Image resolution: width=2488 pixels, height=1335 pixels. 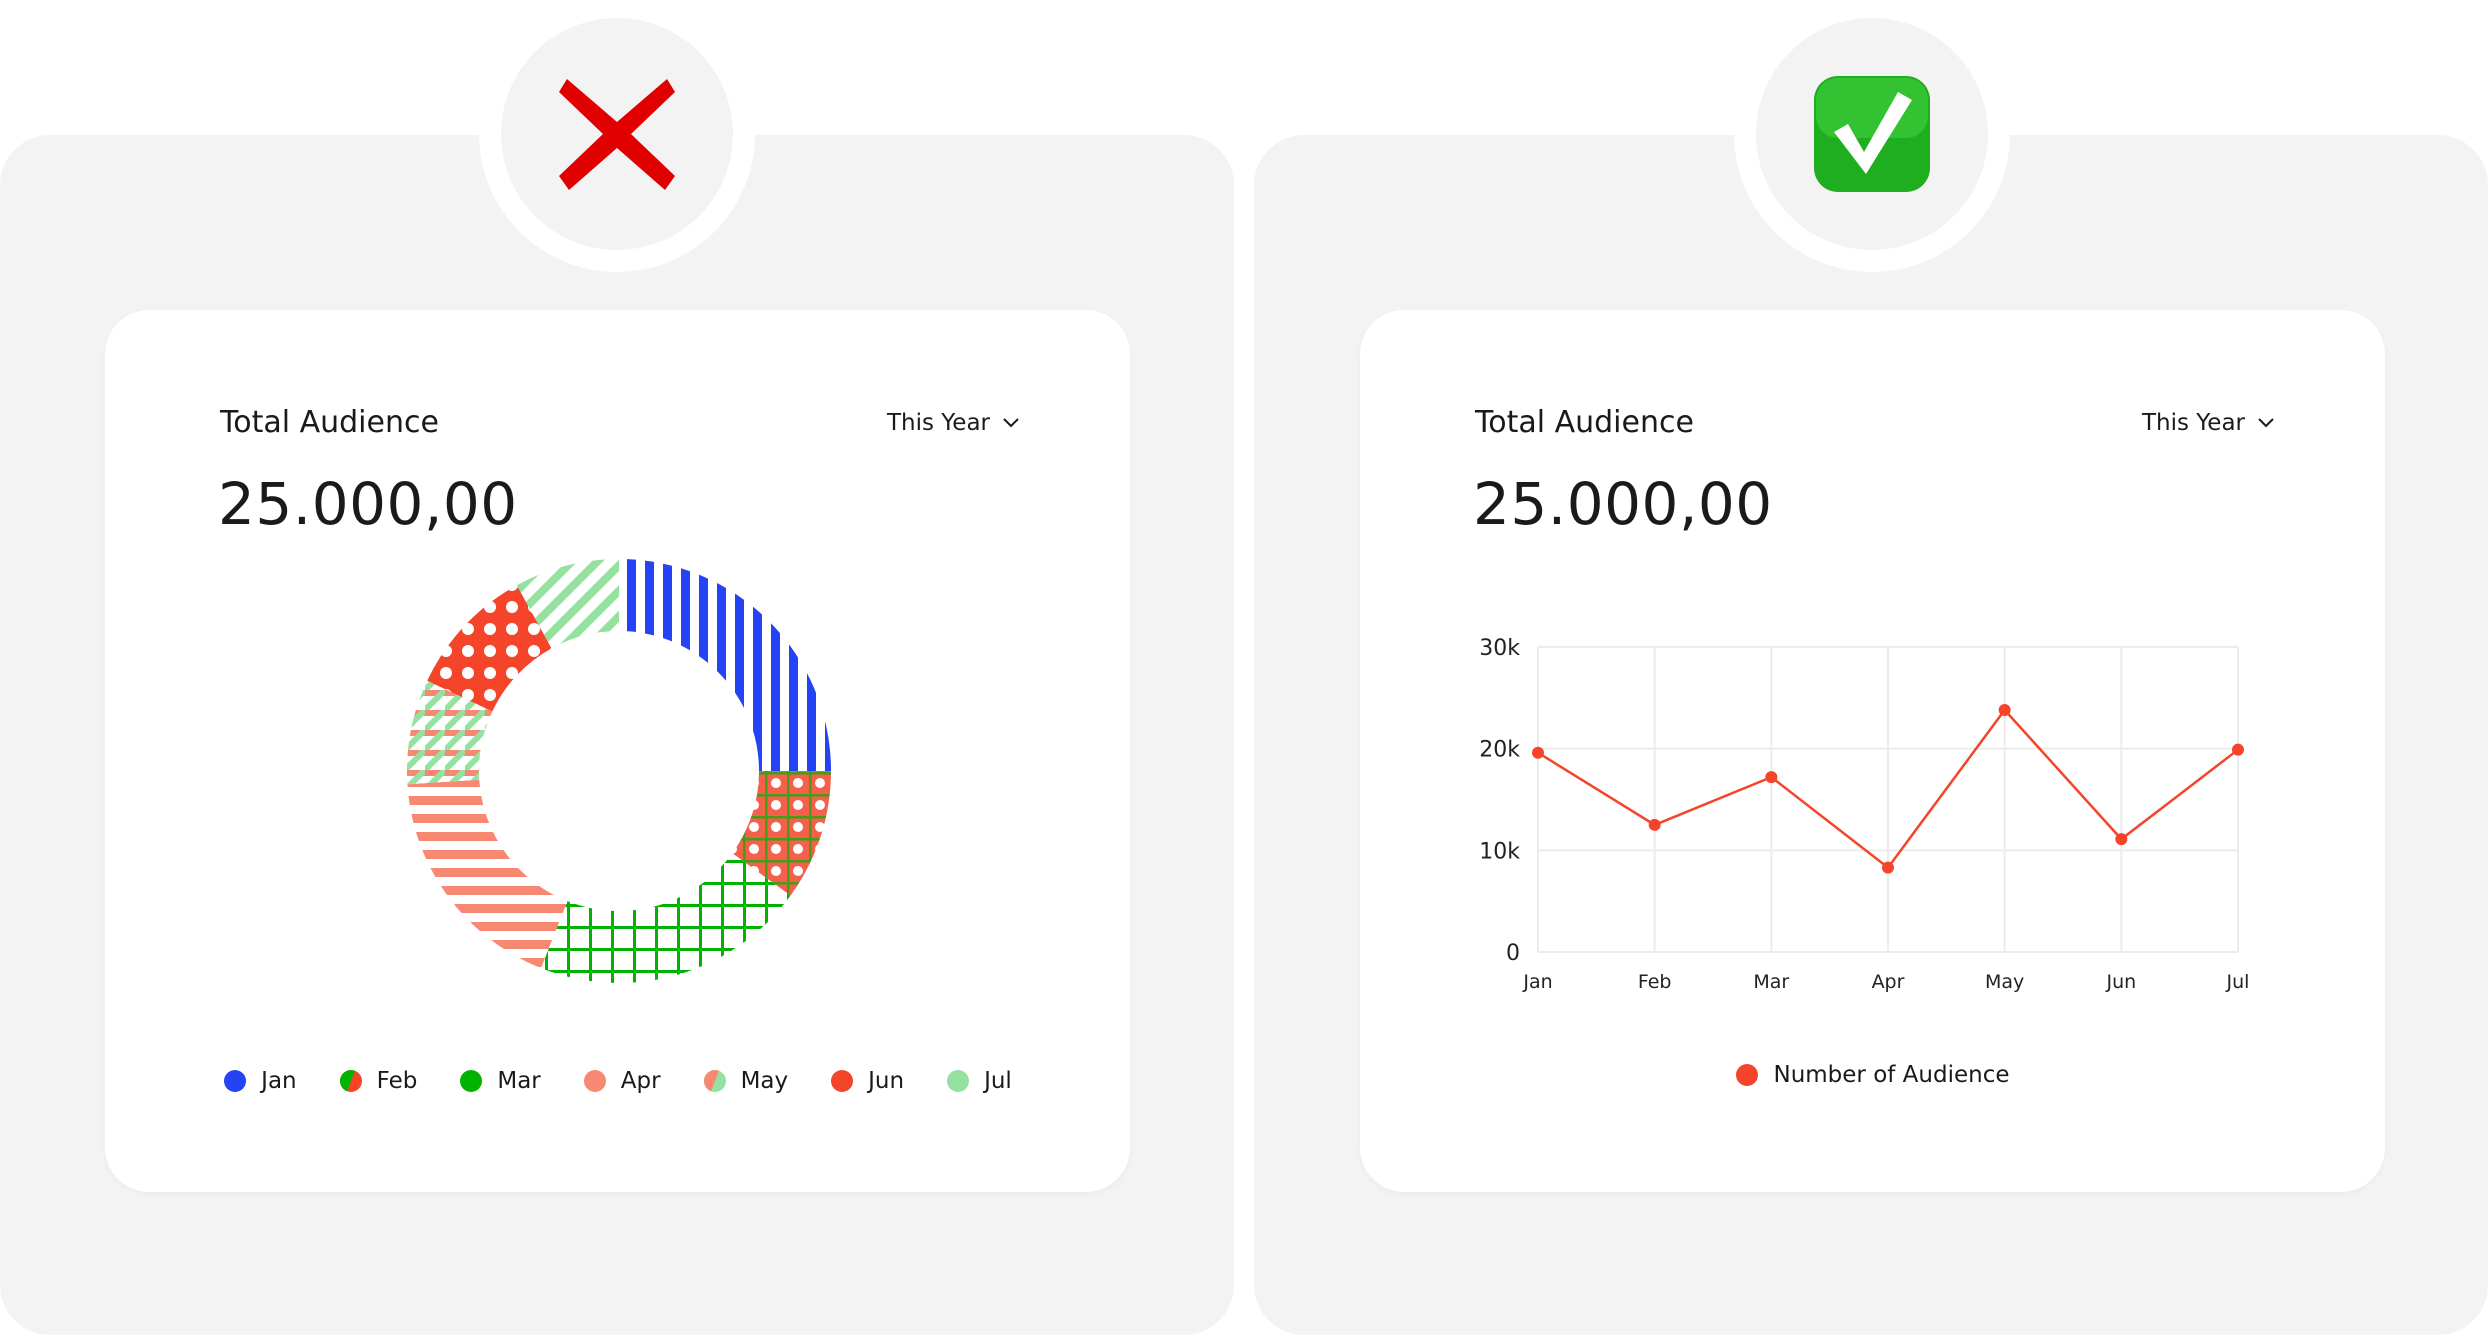 What do you see at coordinates (979, 1081) in the screenshot?
I see `legend-item-jul: Jul` at bounding box center [979, 1081].